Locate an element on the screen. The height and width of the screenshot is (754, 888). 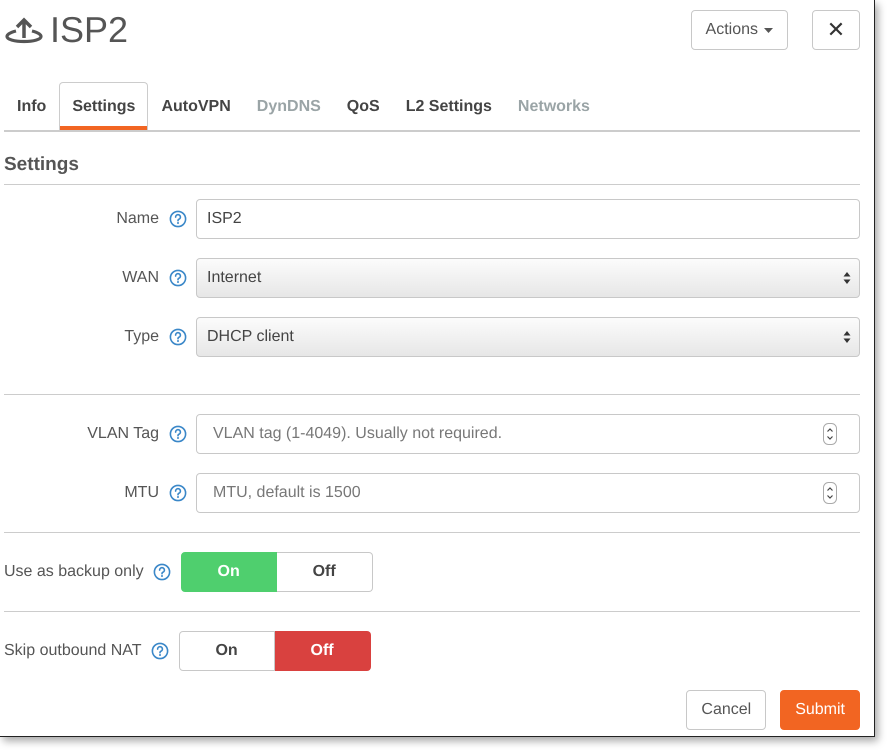
select-field: DHCP client is located at coordinates (528, 337).